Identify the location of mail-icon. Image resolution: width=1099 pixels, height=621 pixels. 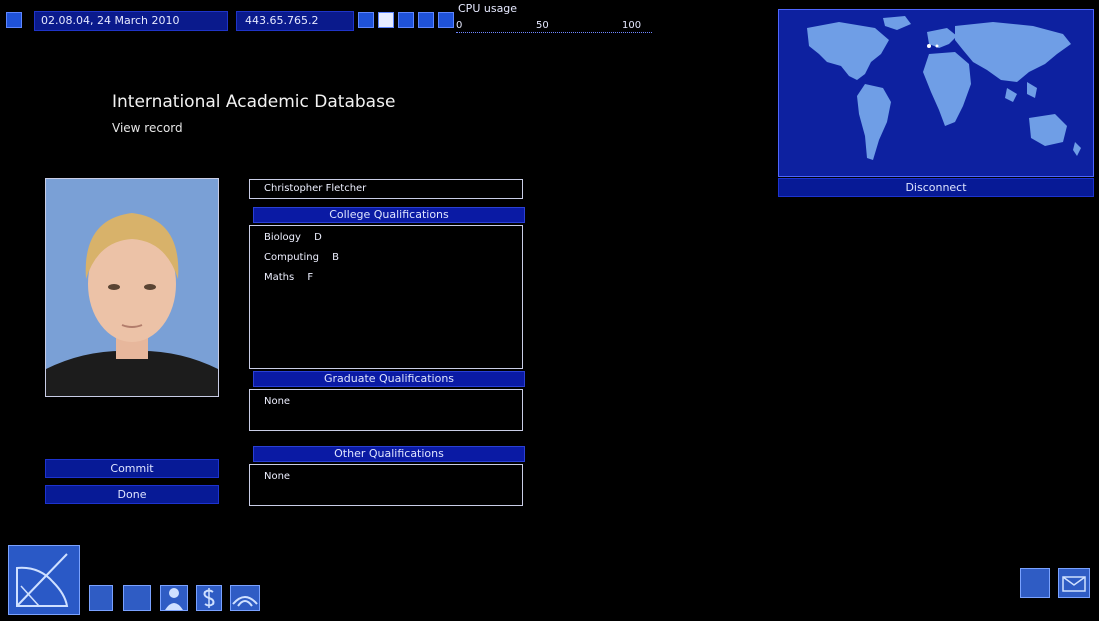
(1074, 583).